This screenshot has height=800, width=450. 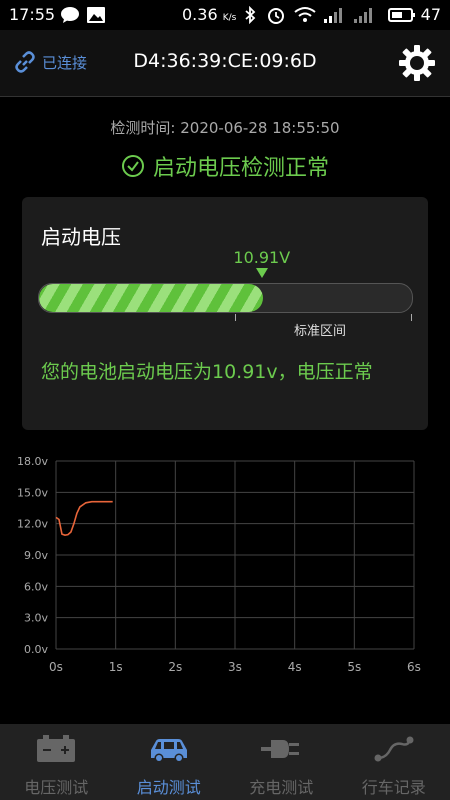 I want to click on battery-status-icon, so click(x=401, y=15).